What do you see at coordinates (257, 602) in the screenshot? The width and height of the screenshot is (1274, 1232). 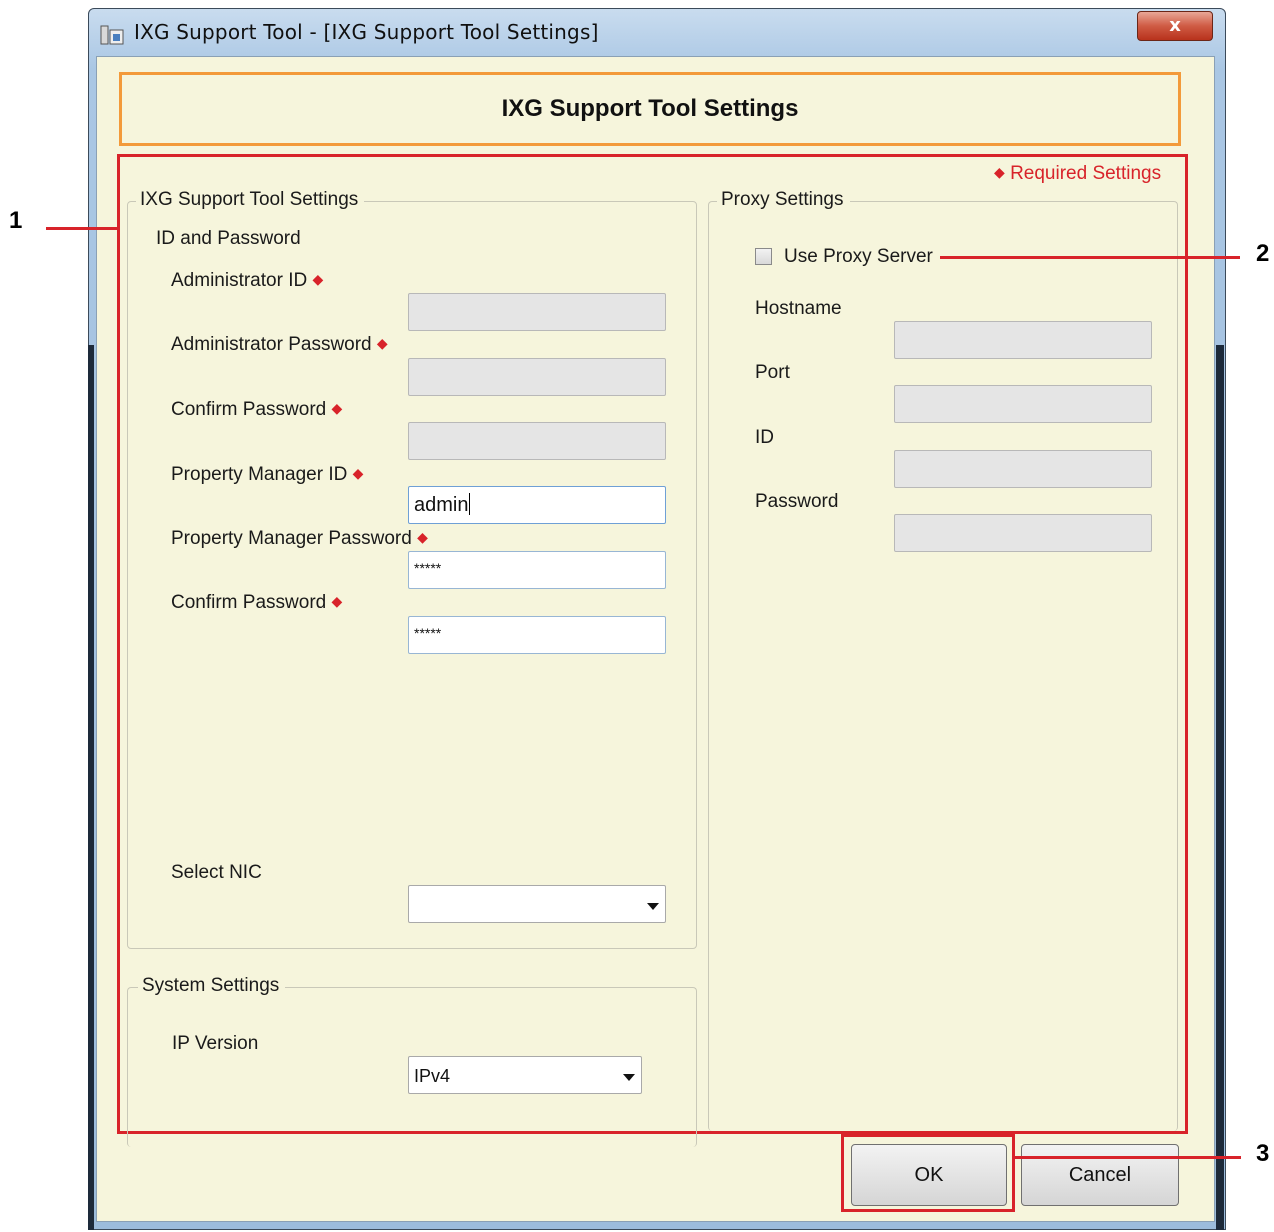 I see `pm-confirm-password-label: Confirm Password ◆` at bounding box center [257, 602].